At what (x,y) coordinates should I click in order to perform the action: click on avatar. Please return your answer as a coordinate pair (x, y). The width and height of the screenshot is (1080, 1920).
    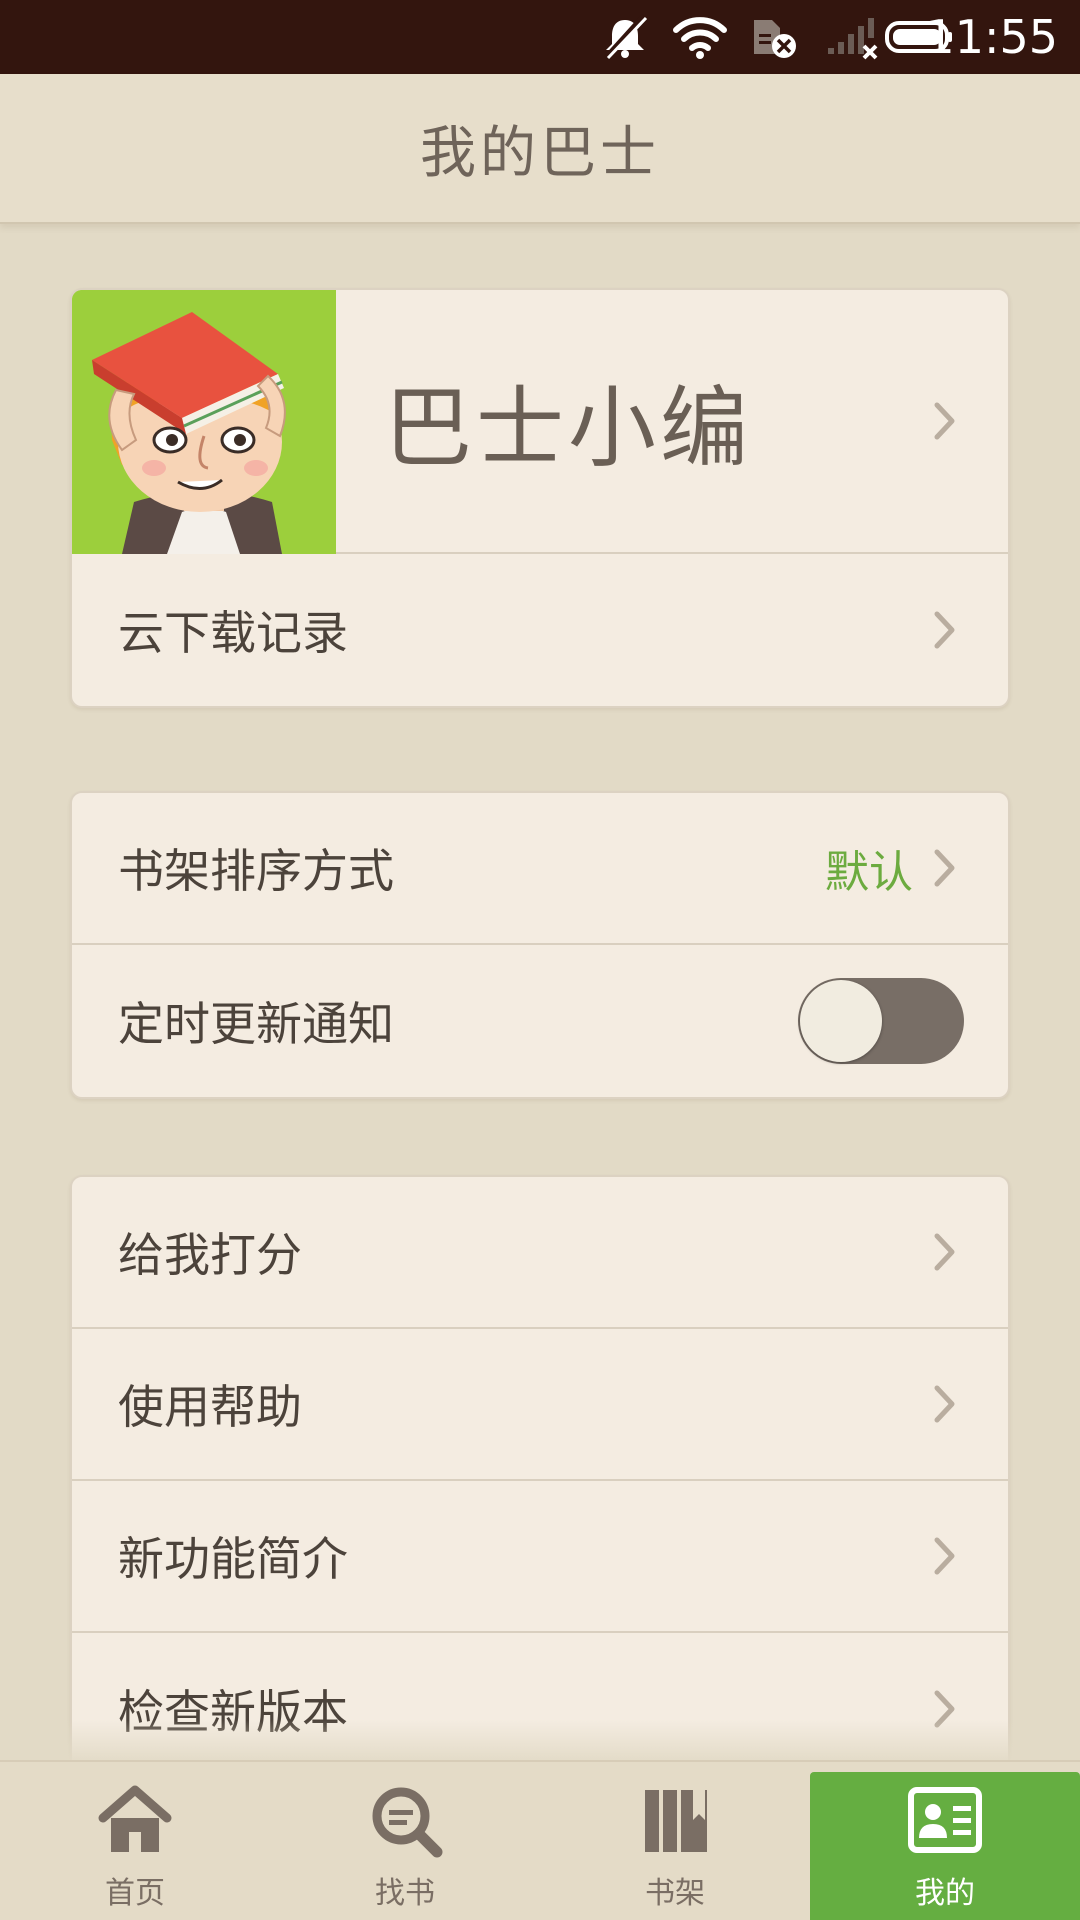
    Looking at the image, I should click on (204, 422).